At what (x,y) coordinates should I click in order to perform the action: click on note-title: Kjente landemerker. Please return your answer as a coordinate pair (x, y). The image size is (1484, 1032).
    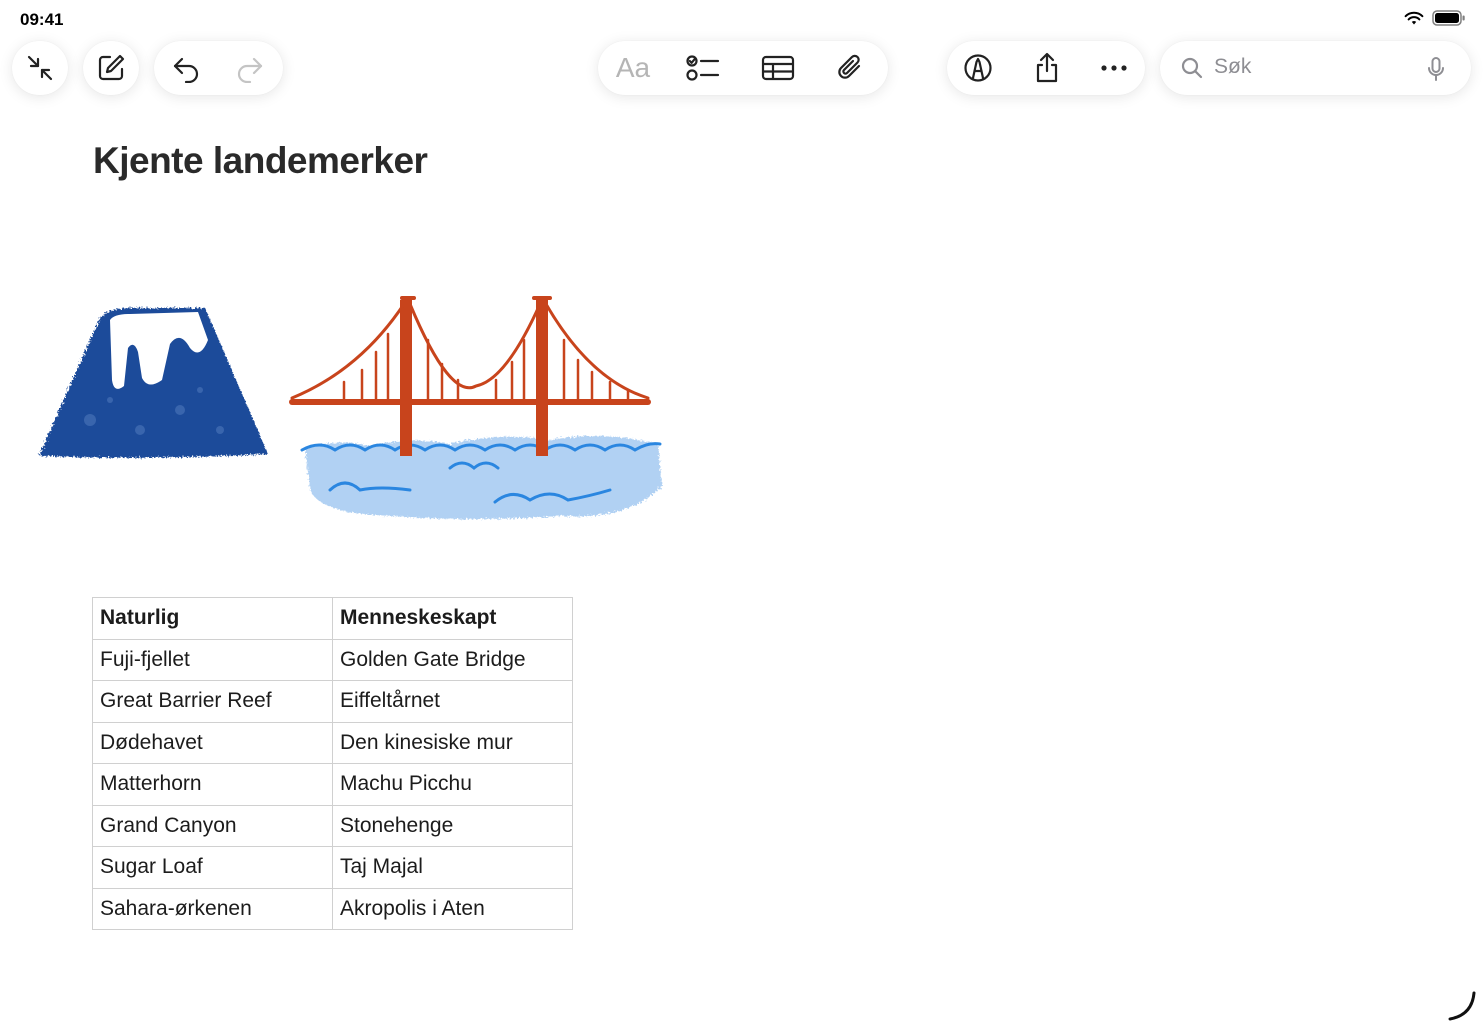
    Looking at the image, I should click on (260, 161).